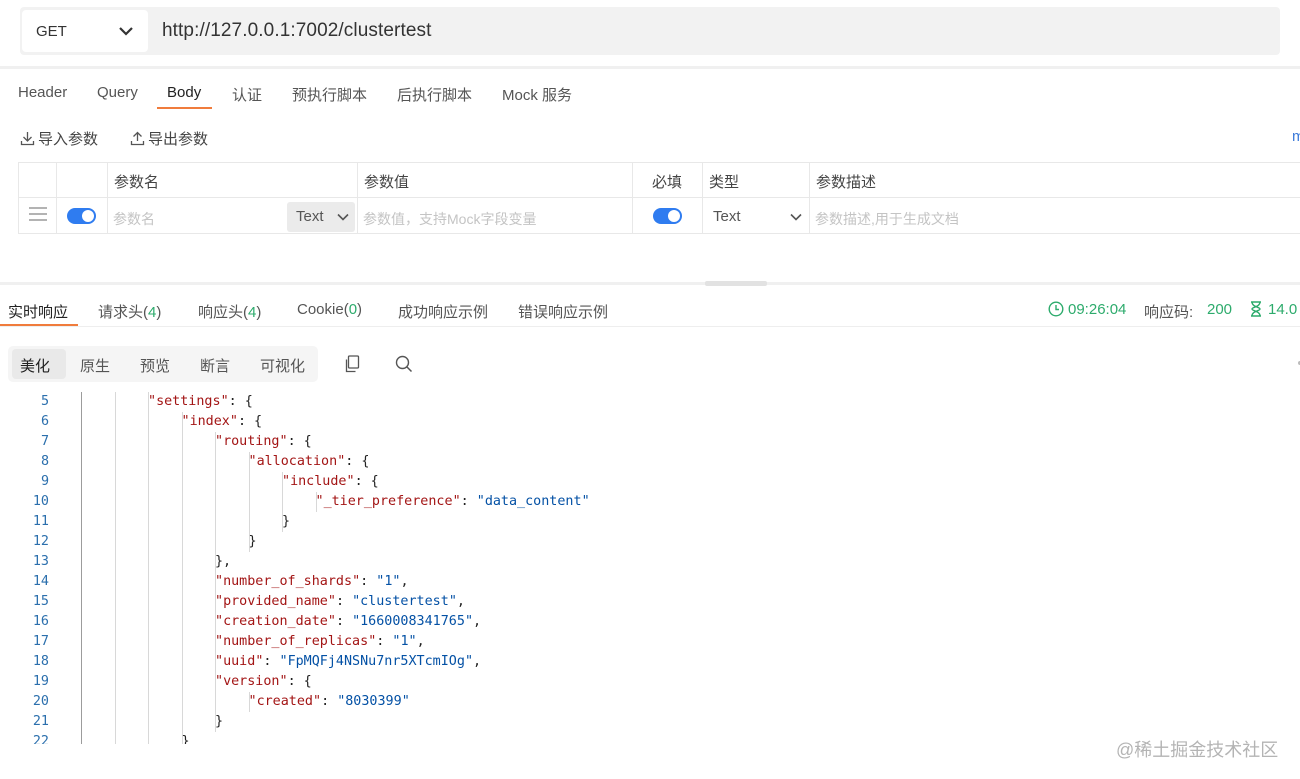  I want to click on url-input: http://127.0.0.1:7002/clustertest, so click(296, 31).